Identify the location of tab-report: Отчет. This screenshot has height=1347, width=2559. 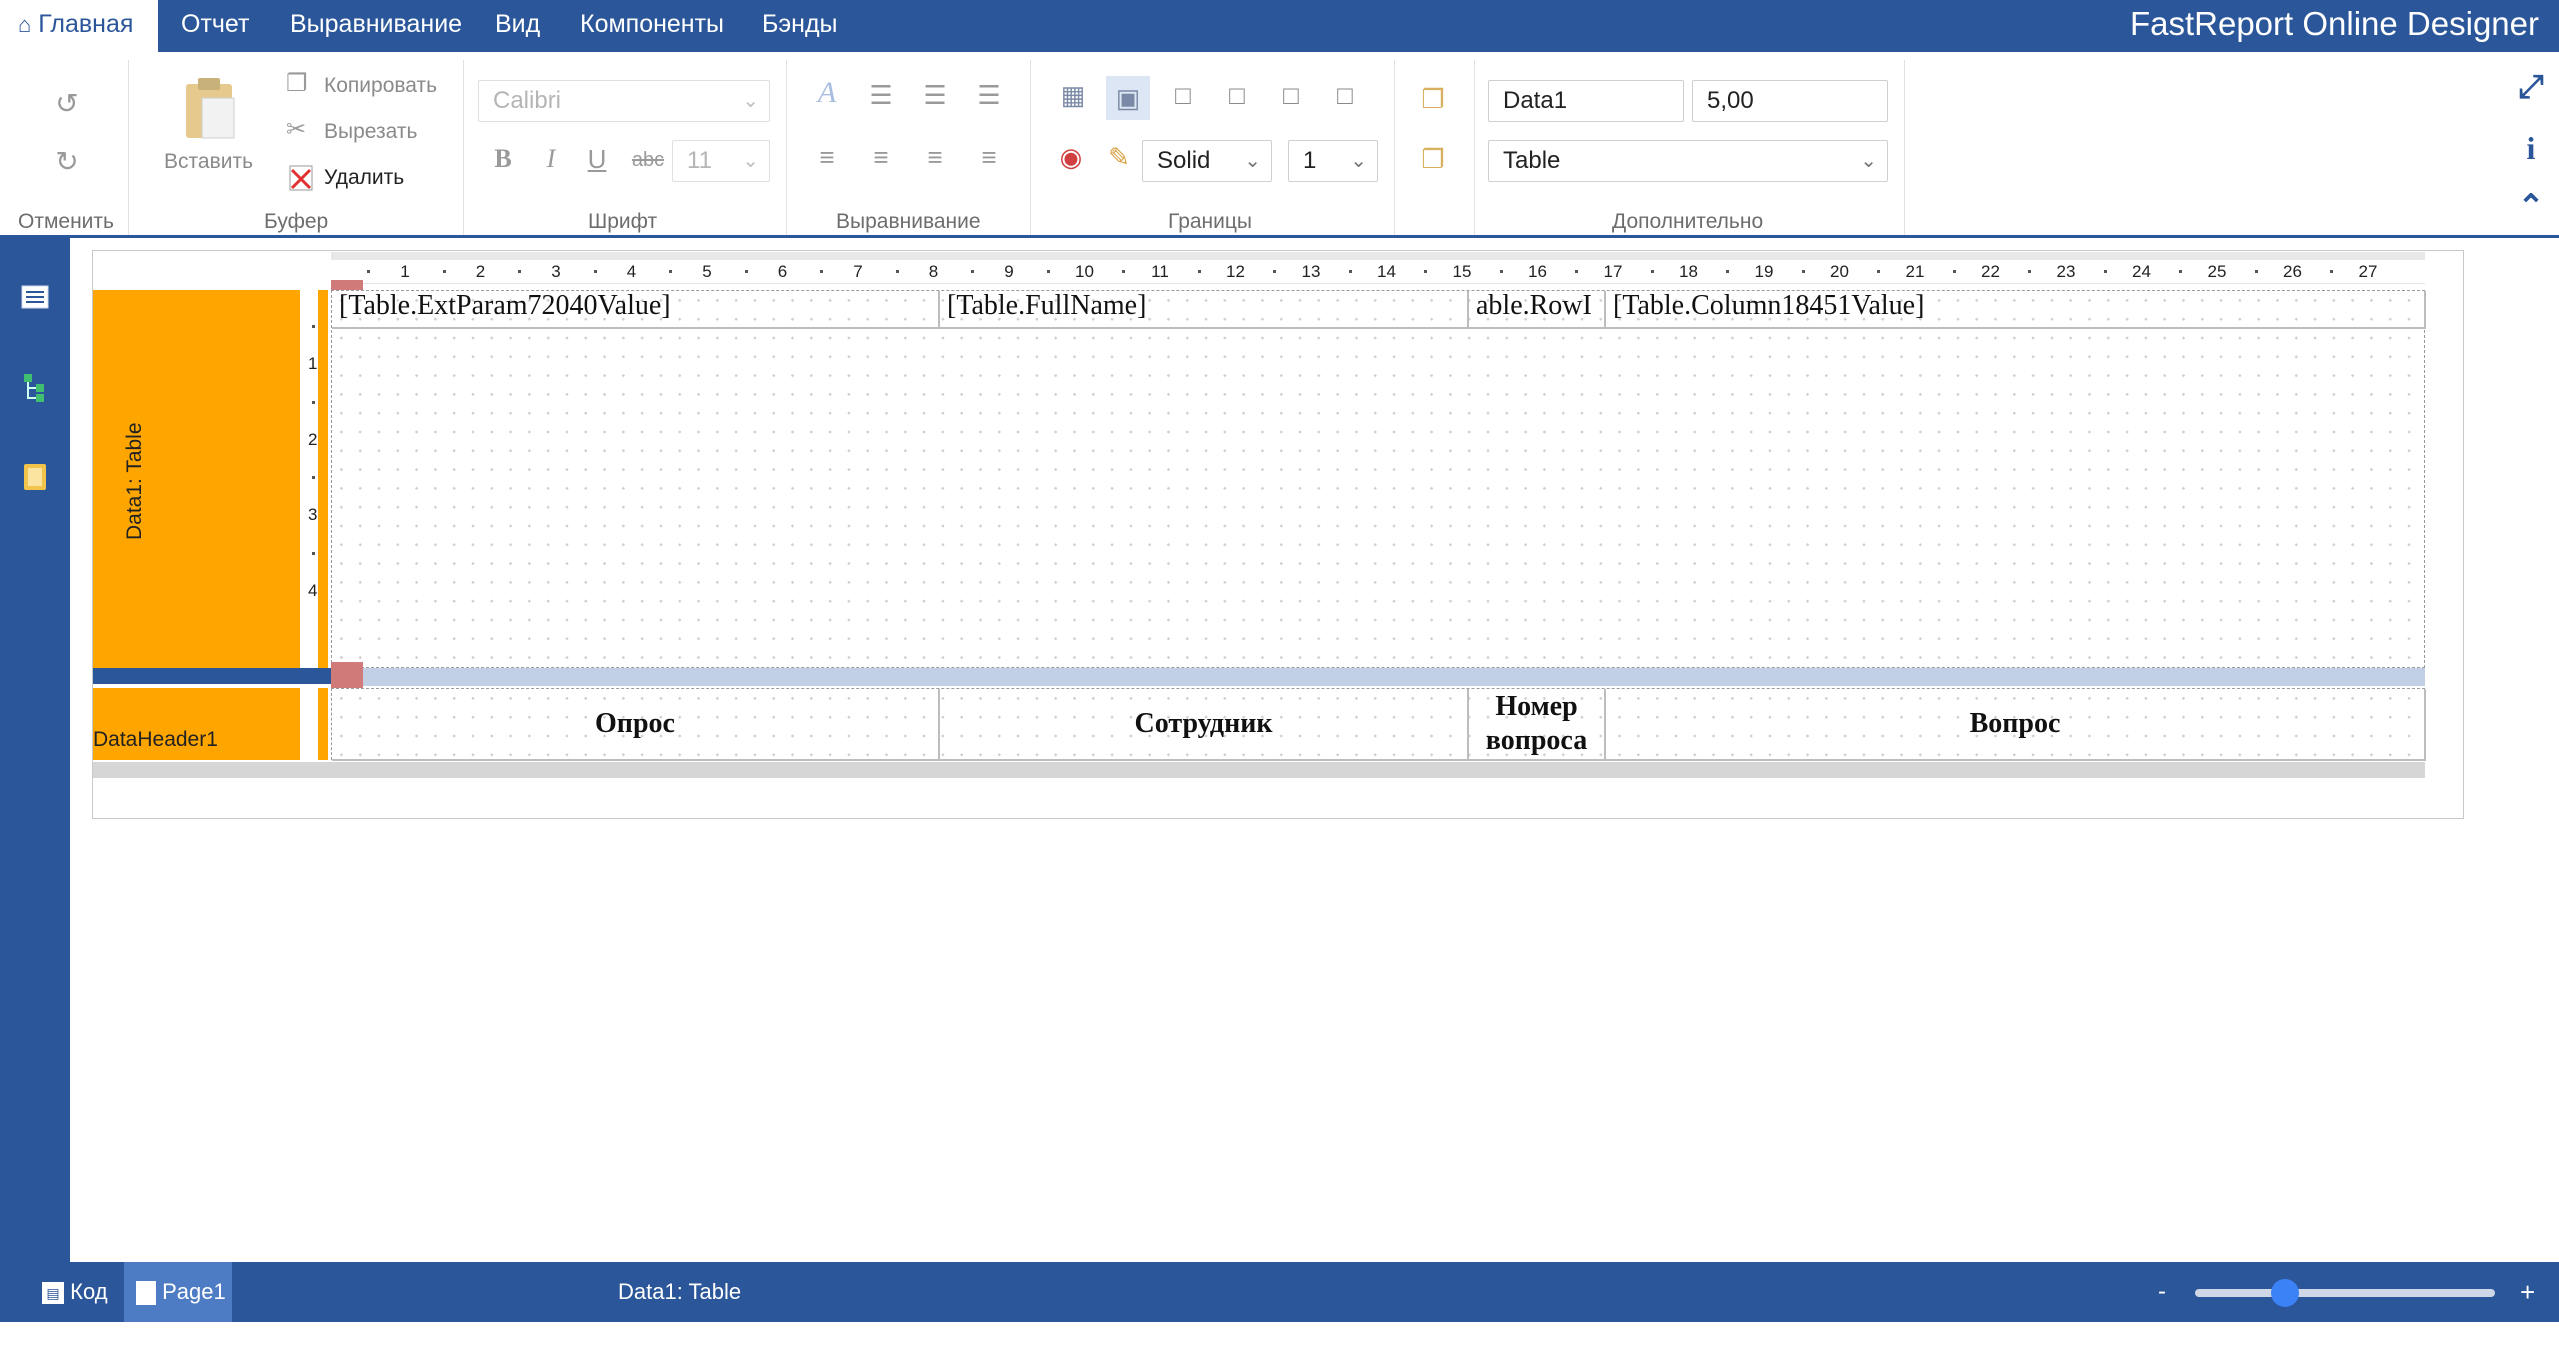
(215, 26).